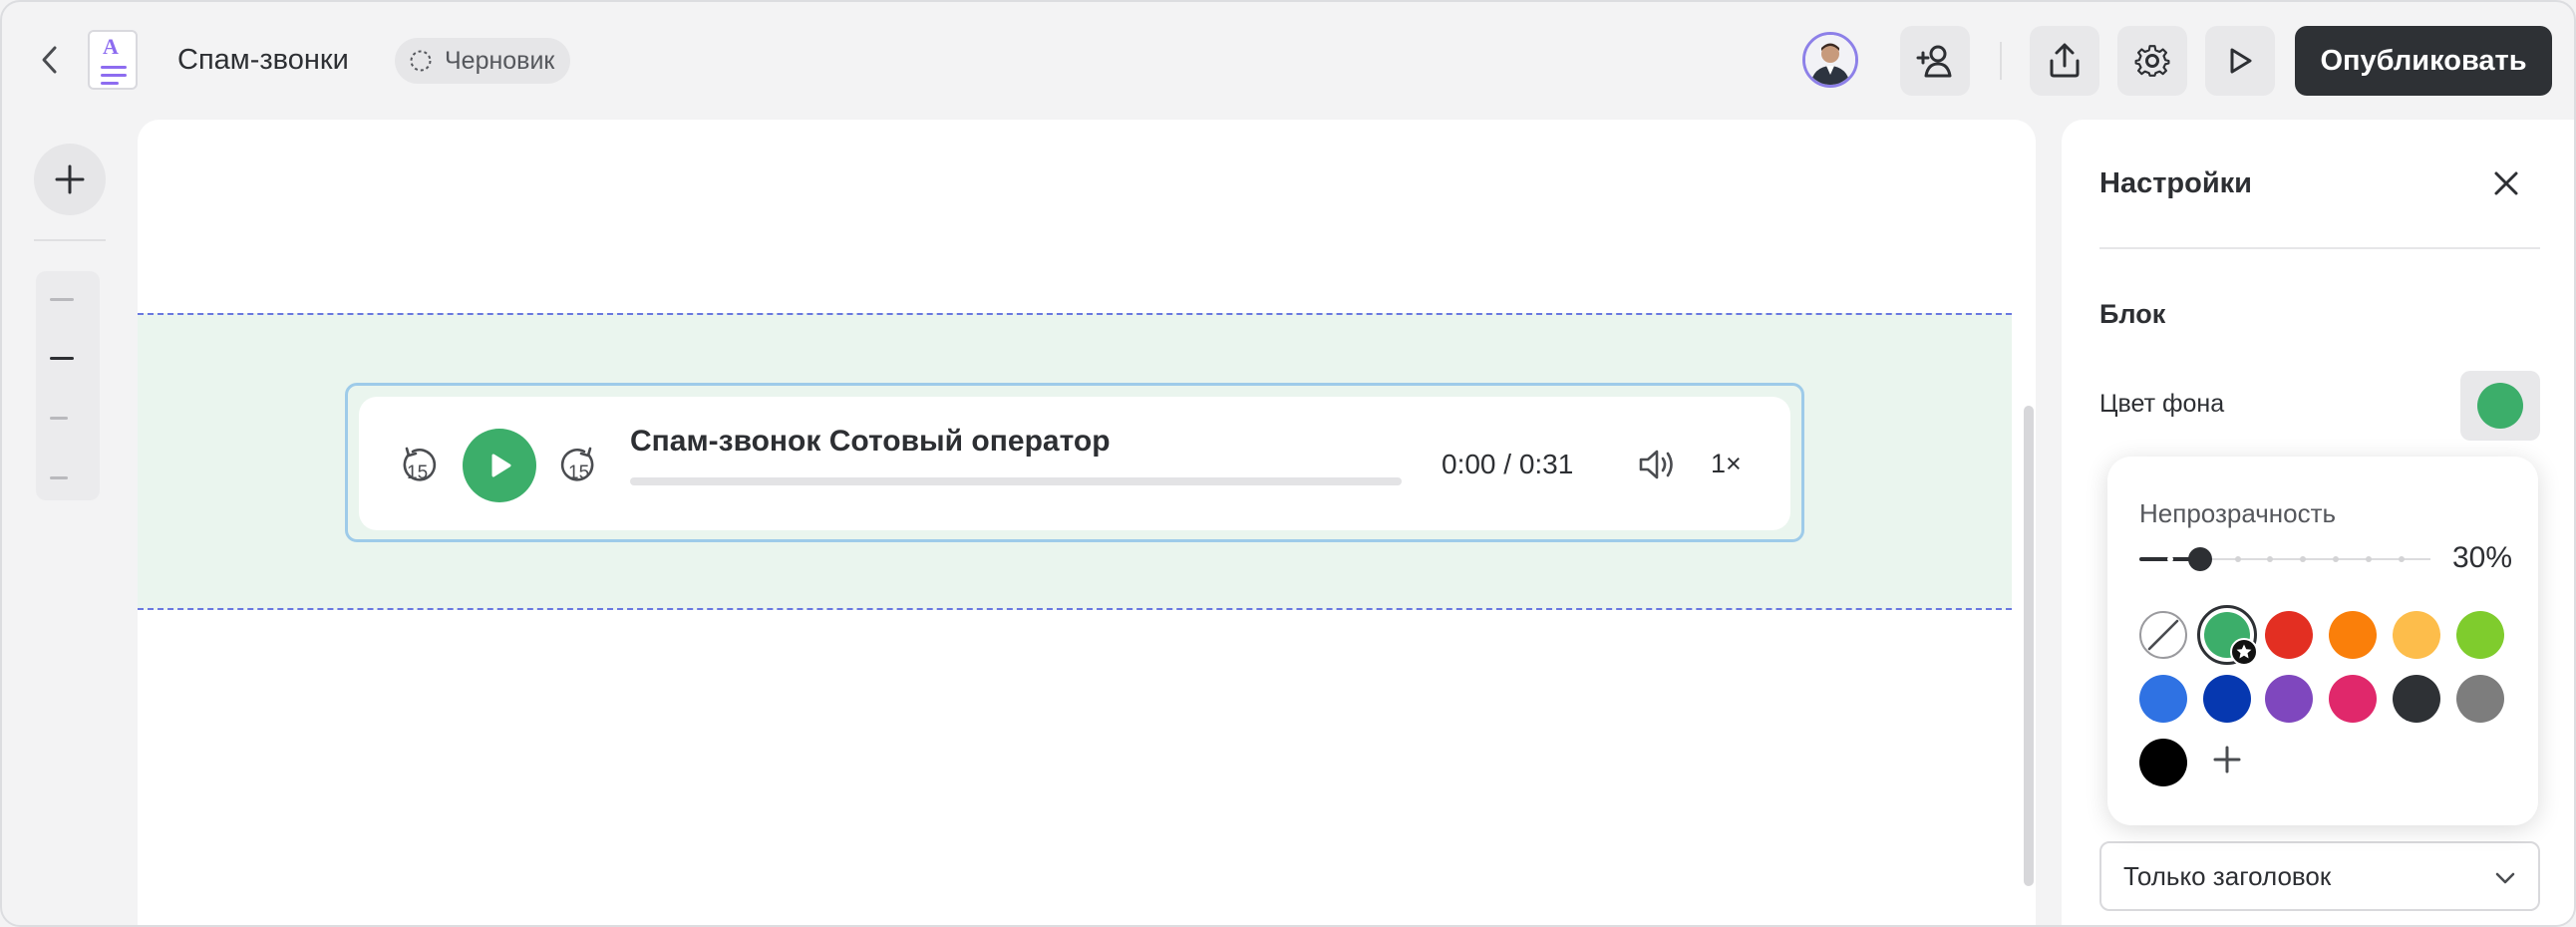 Image resolution: width=2576 pixels, height=927 pixels. What do you see at coordinates (2029, 646) in the screenshot?
I see `canvas-scrollbar` at bounding box center [2029, 646].